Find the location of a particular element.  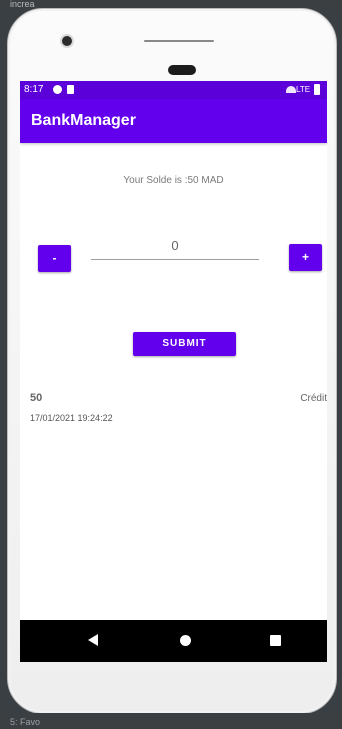

front-camera-icon is located at coordinates (67, 41).